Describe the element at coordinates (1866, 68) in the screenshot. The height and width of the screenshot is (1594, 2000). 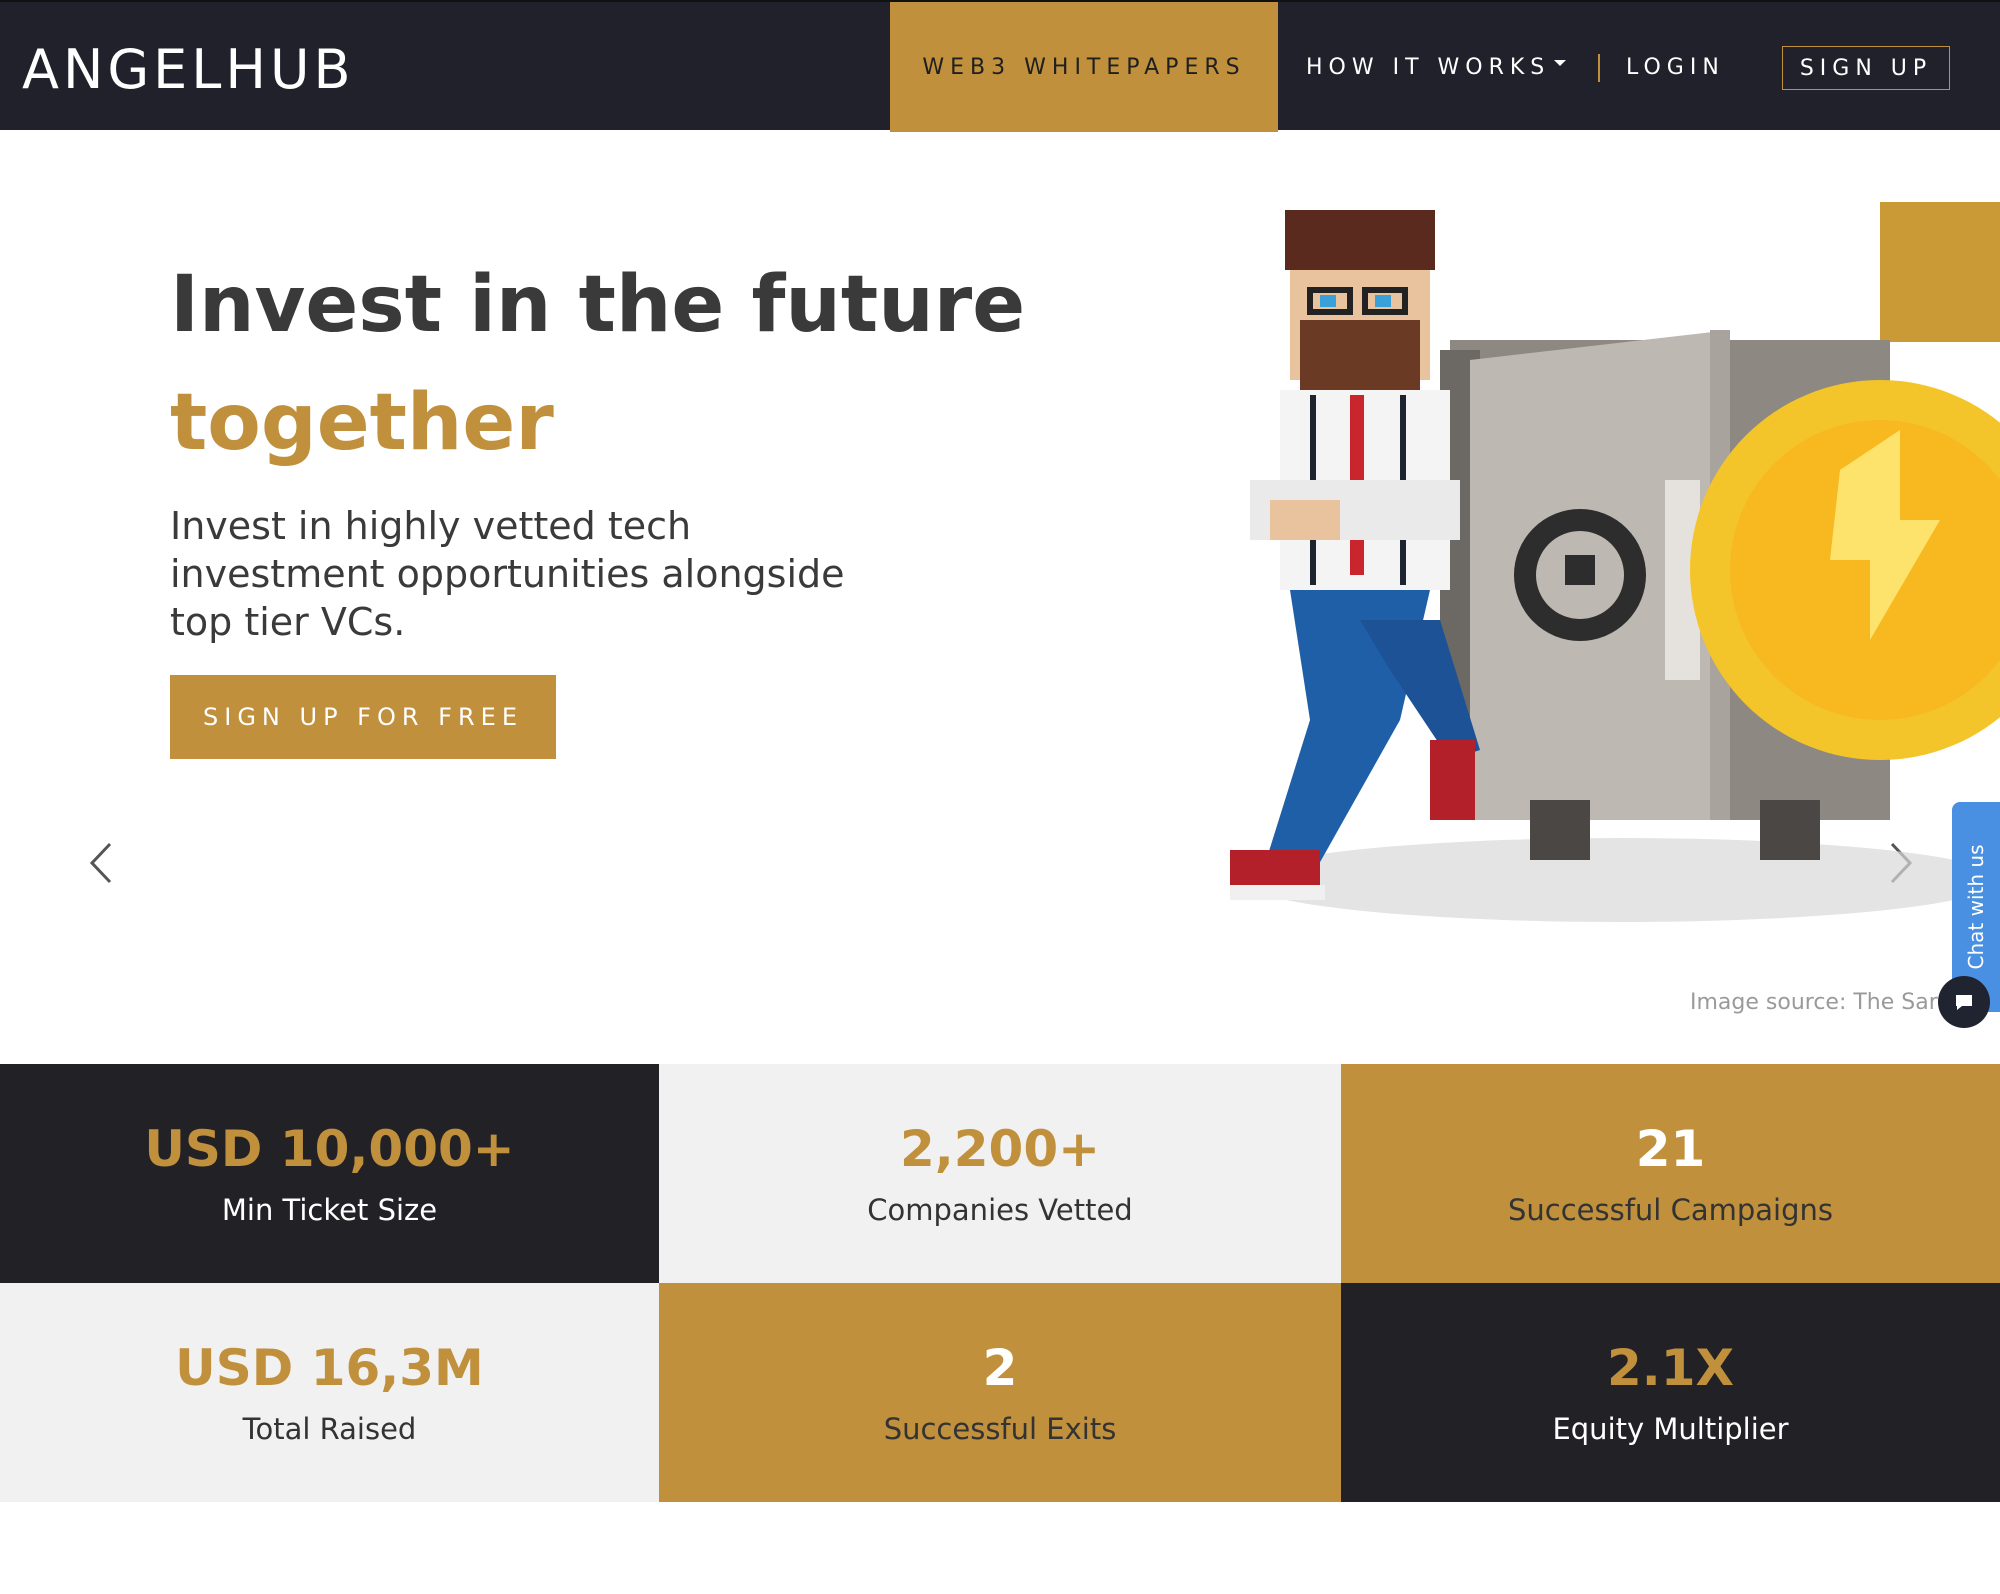
I see `nav-sign-up-button: SIGN UP` at that location.